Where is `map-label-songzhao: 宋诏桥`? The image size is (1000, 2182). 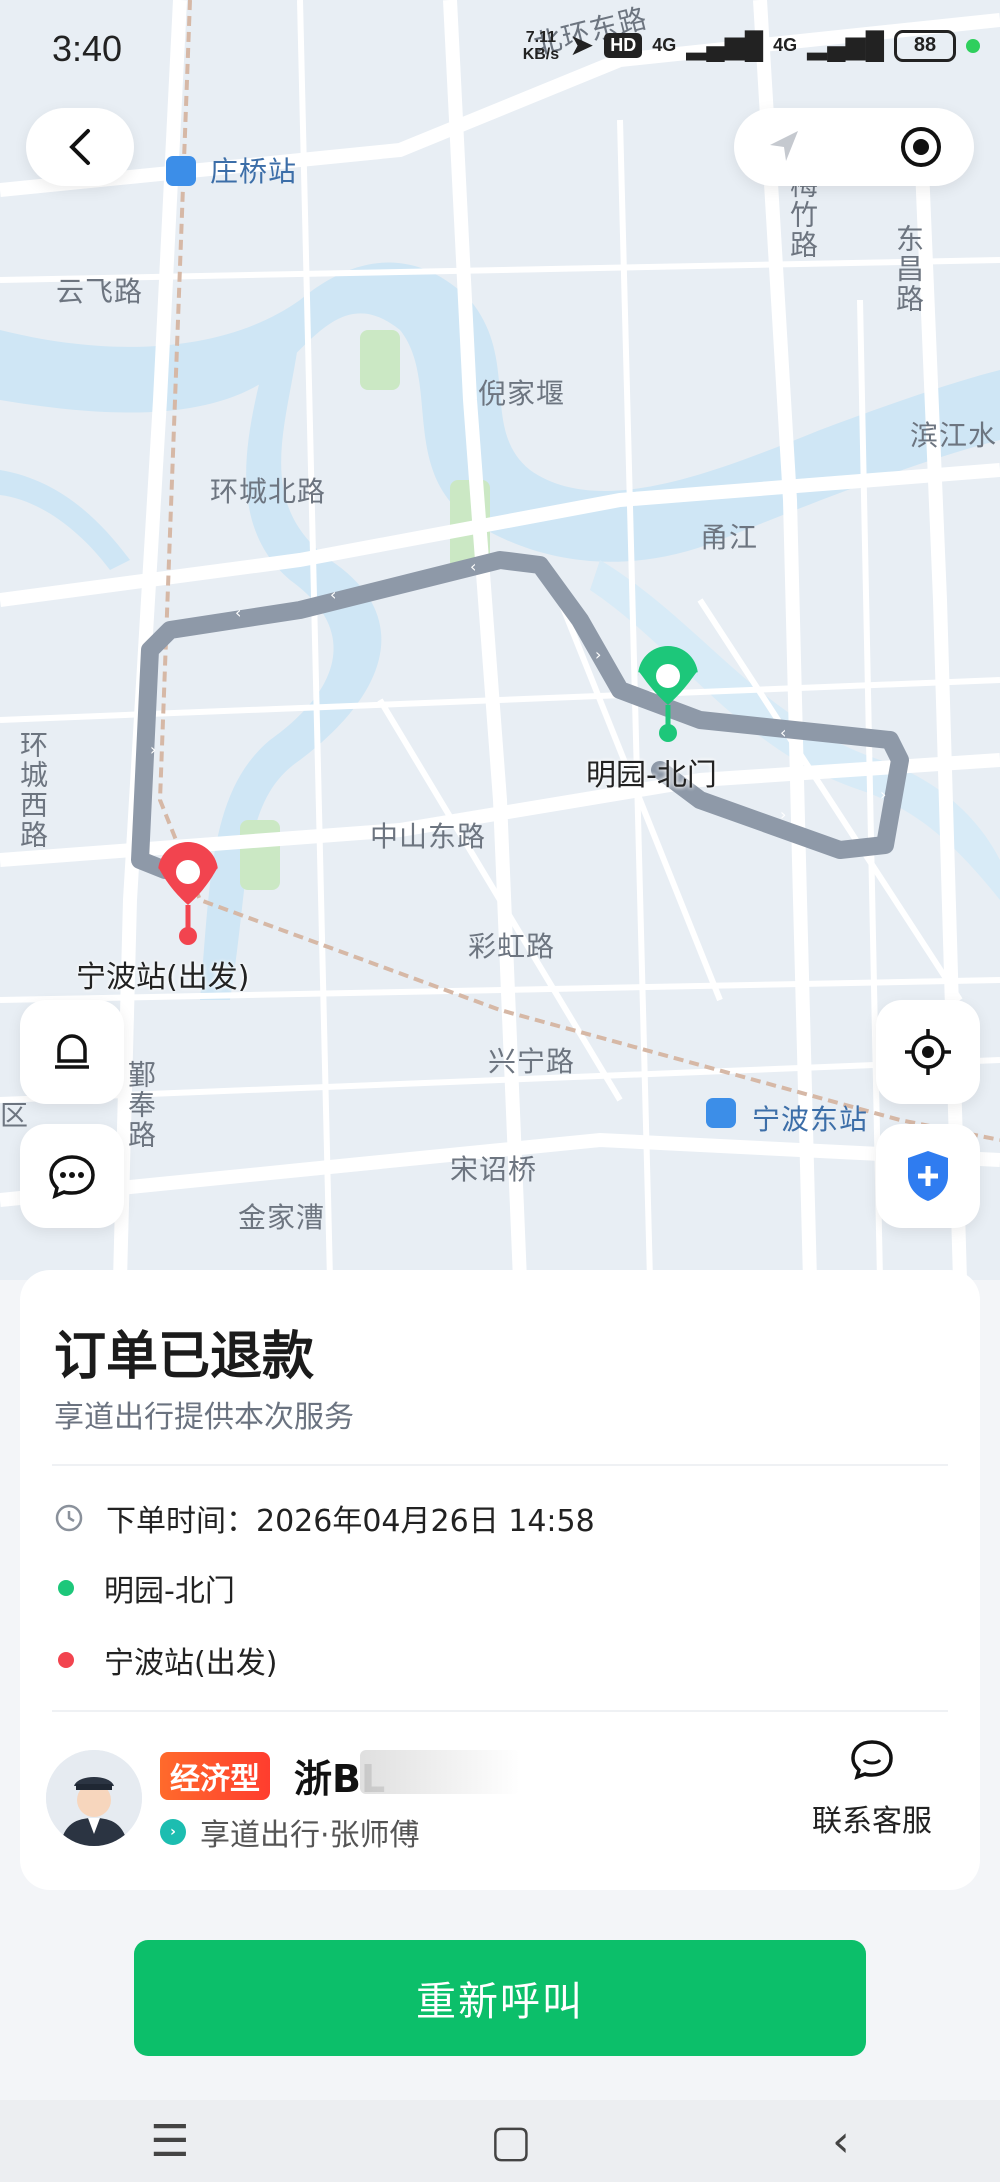
map-label-songzhao: 宋诏桥 is located at coordinates (494, 1169).